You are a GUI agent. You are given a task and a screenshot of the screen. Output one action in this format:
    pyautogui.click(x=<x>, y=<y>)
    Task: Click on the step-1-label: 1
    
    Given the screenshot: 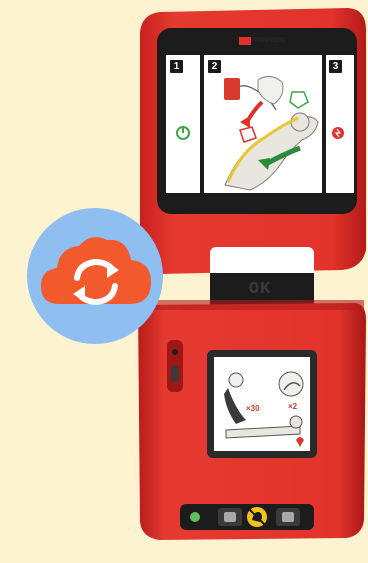 What is the action you would take?
    pyautogui.click(x=176, y=66)
    